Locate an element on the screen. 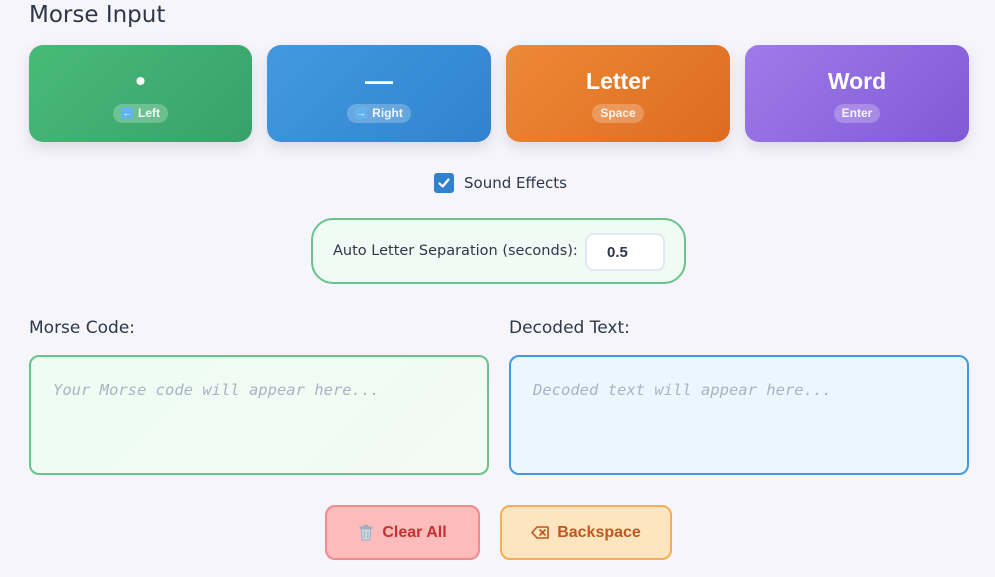  letter-button: Letter Space is located at coordinates (618, 93).